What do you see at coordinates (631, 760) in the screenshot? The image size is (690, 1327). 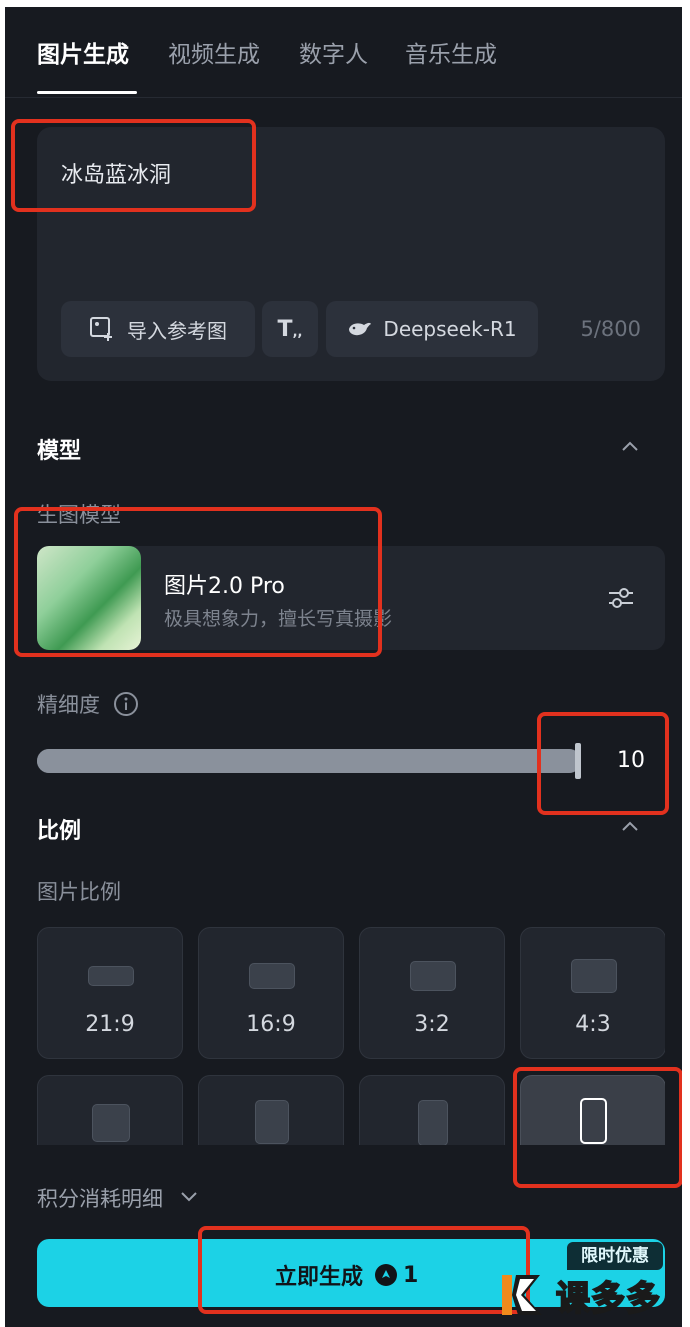 I see `detail-value: 10` at bounding box center [631, 760].